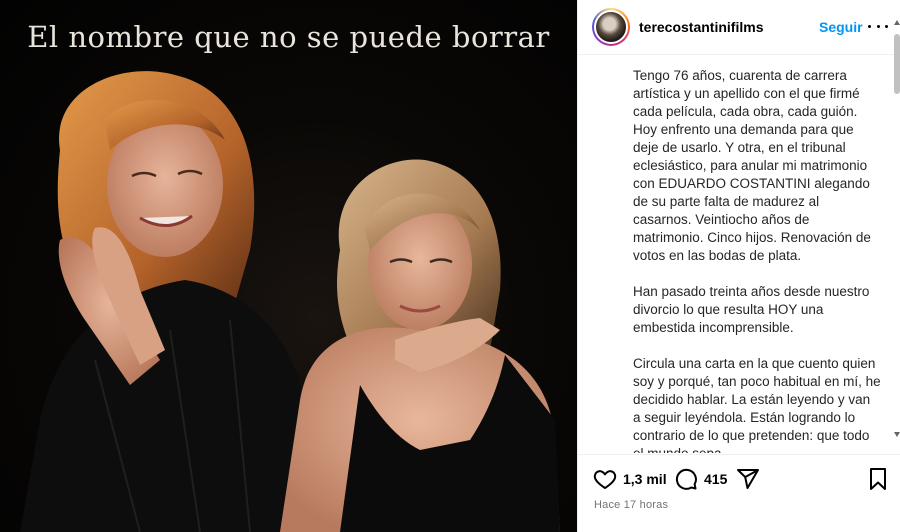  What do you see at coordinates (701, 27) in the screenshot?
I see `username-link: terecostantinifilms` at bounding box center [701, 27].